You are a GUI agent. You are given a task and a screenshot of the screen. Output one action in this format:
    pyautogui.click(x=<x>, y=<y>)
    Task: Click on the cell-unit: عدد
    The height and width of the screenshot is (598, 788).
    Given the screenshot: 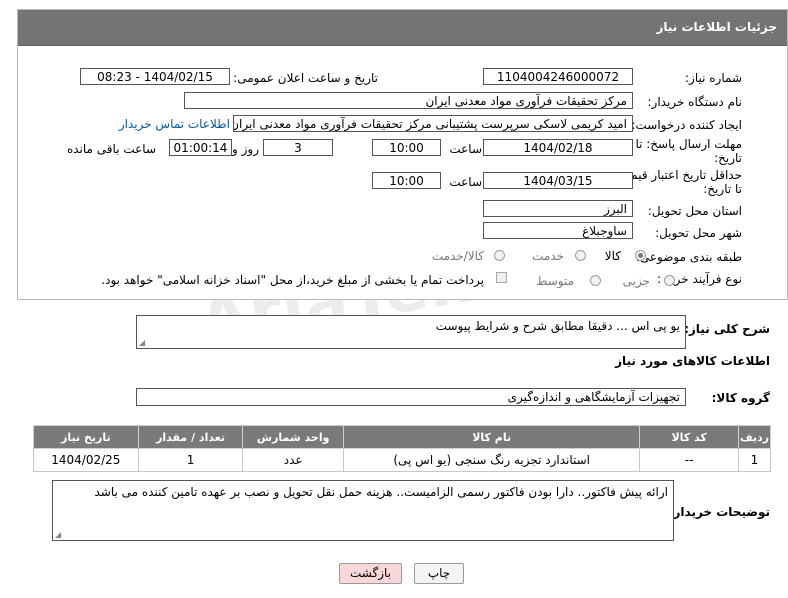 What is the action you would take?
    pyautogui.click(x=293, y=460)
    